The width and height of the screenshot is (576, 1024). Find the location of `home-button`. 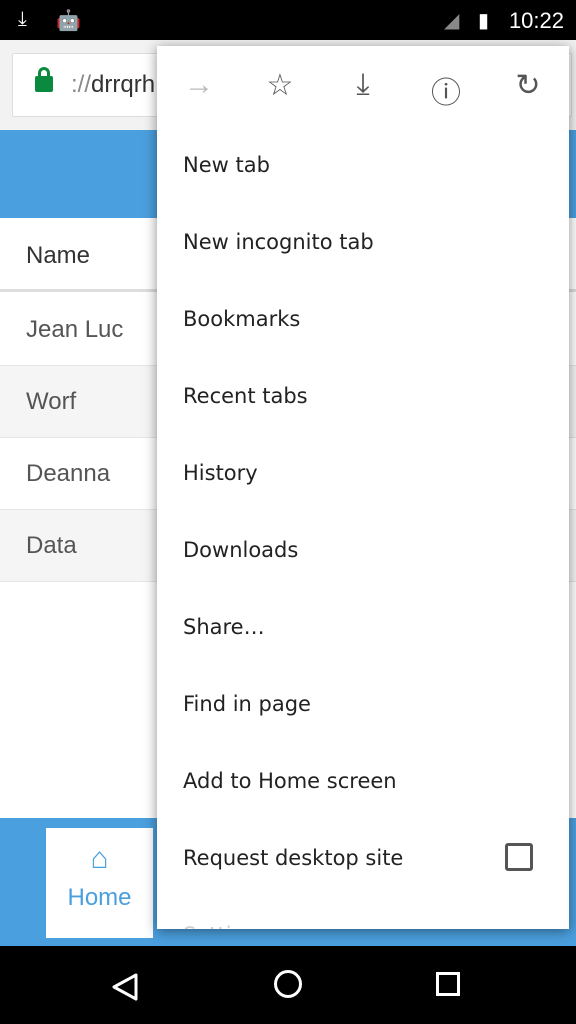

home-button is located at coordinates (288, 984).